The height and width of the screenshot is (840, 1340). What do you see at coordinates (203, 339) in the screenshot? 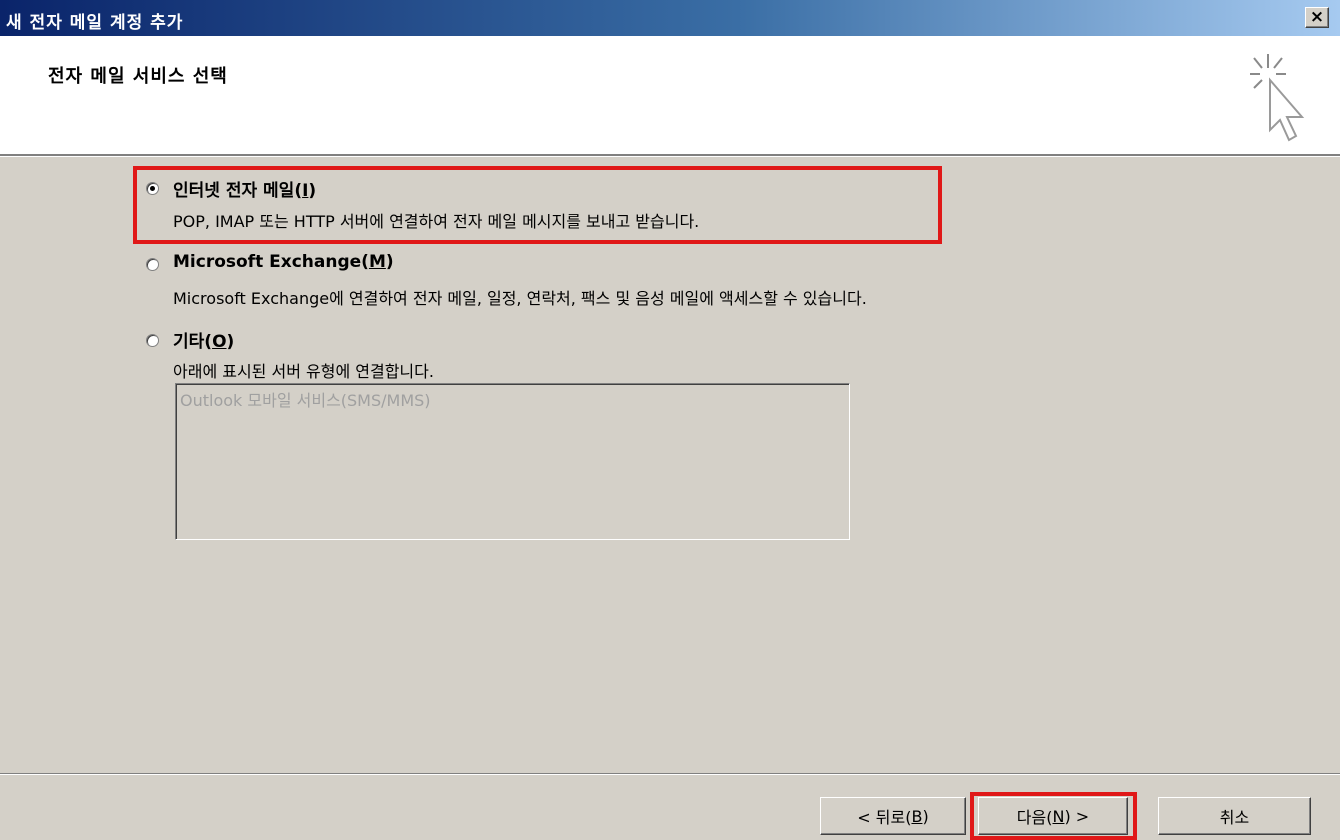
I see `option-other-label: 기타(O)` at bounding box center [203, 339].